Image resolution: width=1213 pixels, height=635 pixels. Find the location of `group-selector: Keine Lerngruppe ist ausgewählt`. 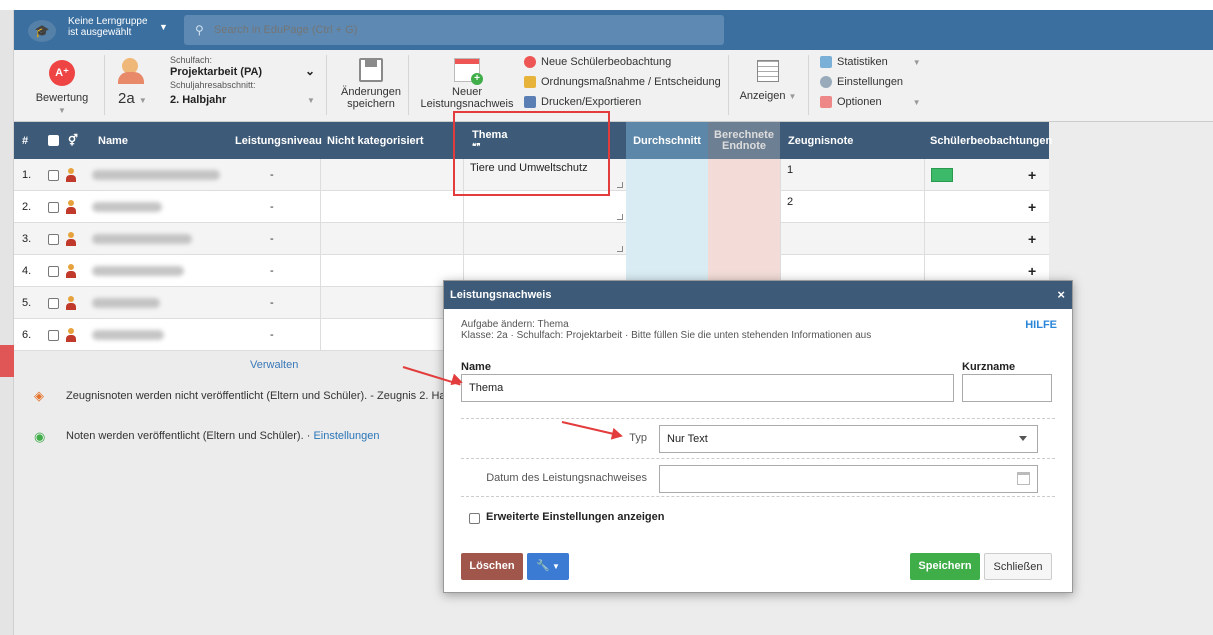

group-selector: Keine Lerngruppe ist ausgewählt is located at coordinates (108, 27).